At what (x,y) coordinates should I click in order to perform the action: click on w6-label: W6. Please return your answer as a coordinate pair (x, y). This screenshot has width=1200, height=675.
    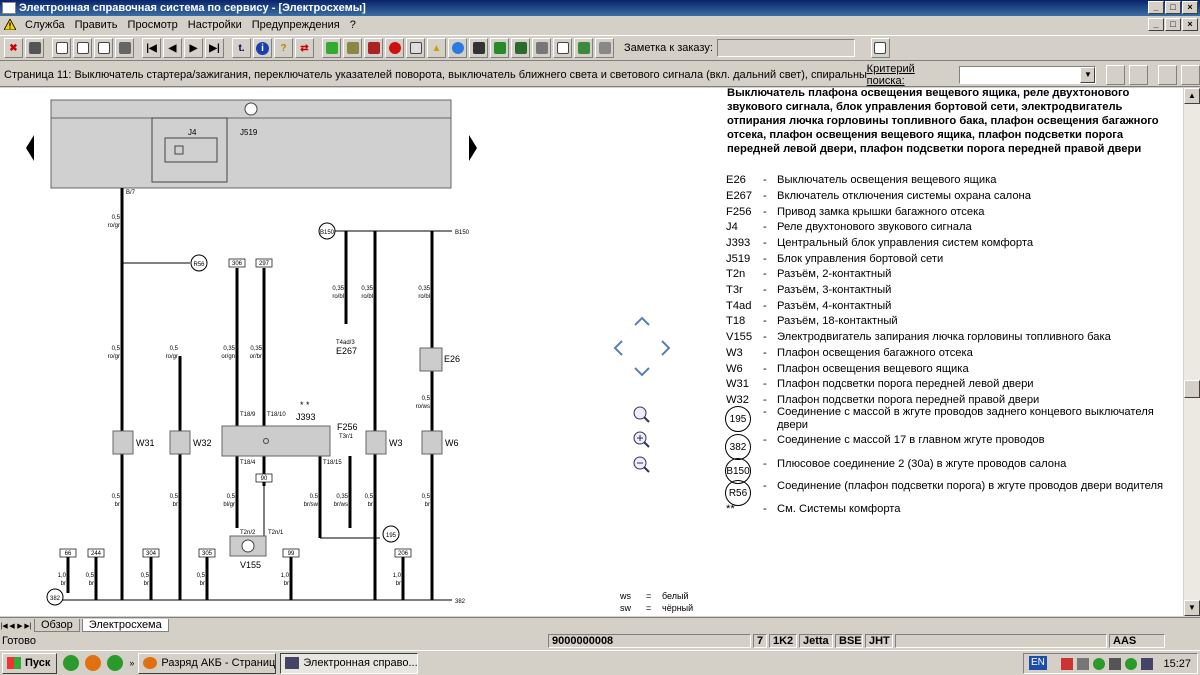
    Looking at the image, I should click on (452, 443).